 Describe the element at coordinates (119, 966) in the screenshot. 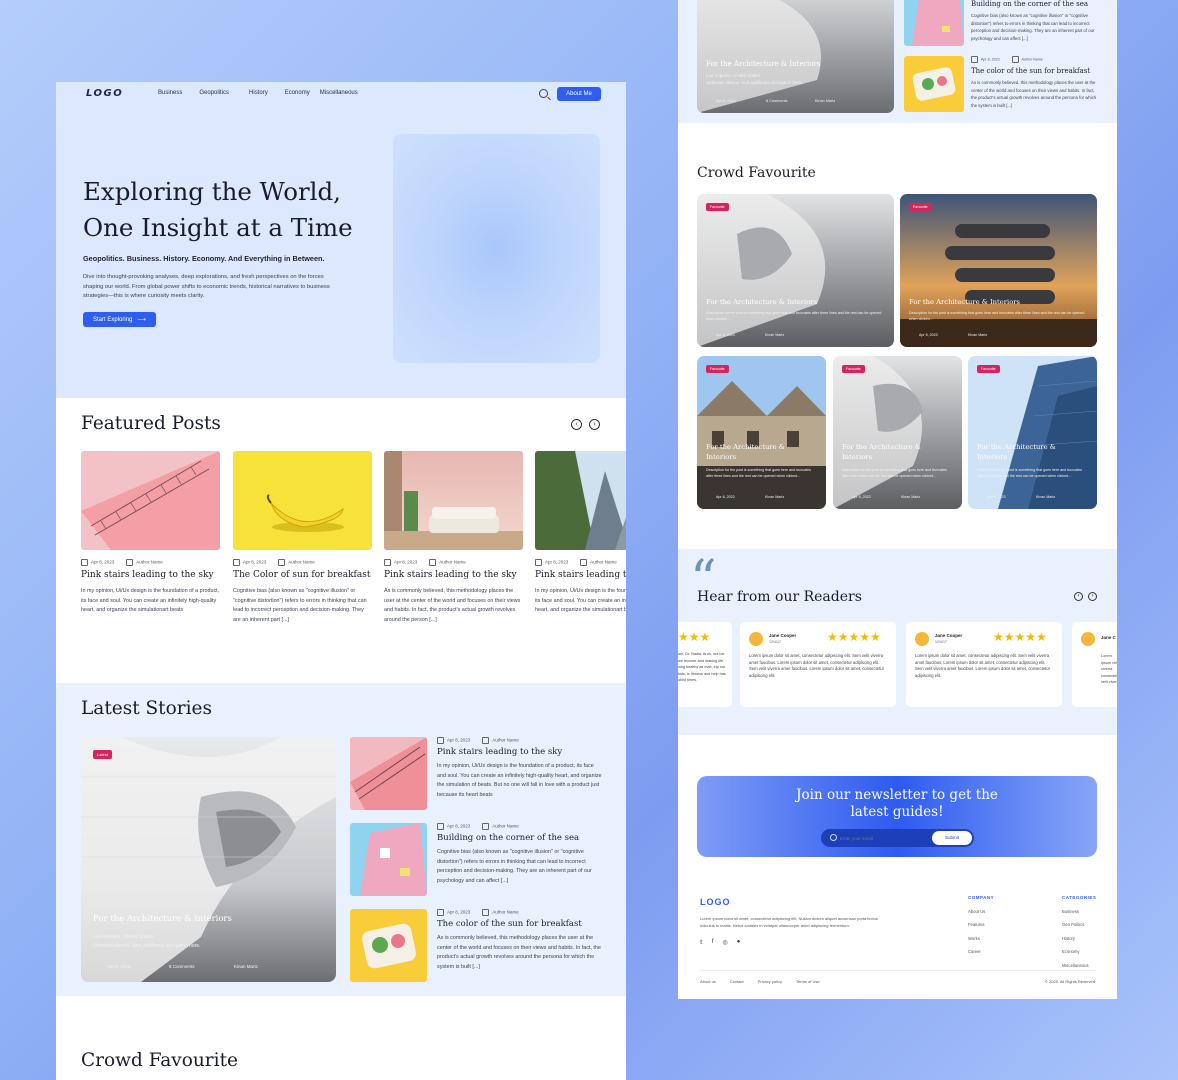

I see `feature-date: Apr 8, 2023` at that location.